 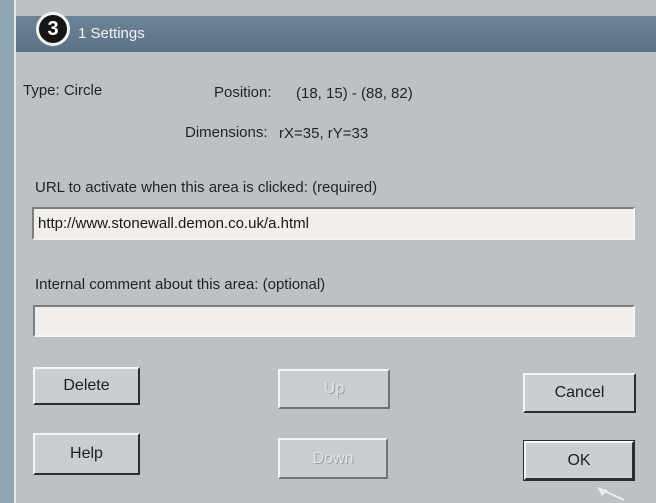 I want to click on title-bar: 1 Settings, so click(x=336, y=34).